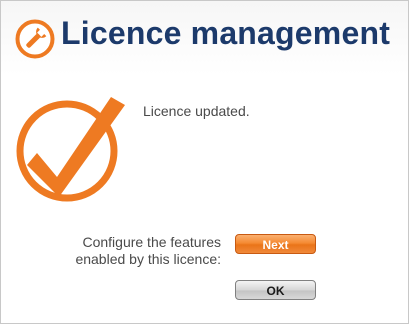 Image resolution: width=409 pixels, height=324 pixels. What do you see at coordinates (148, 259) in the screenshot?
I see `configure-label-line2: enabled by this licence:` at bounding box center [148, 259].